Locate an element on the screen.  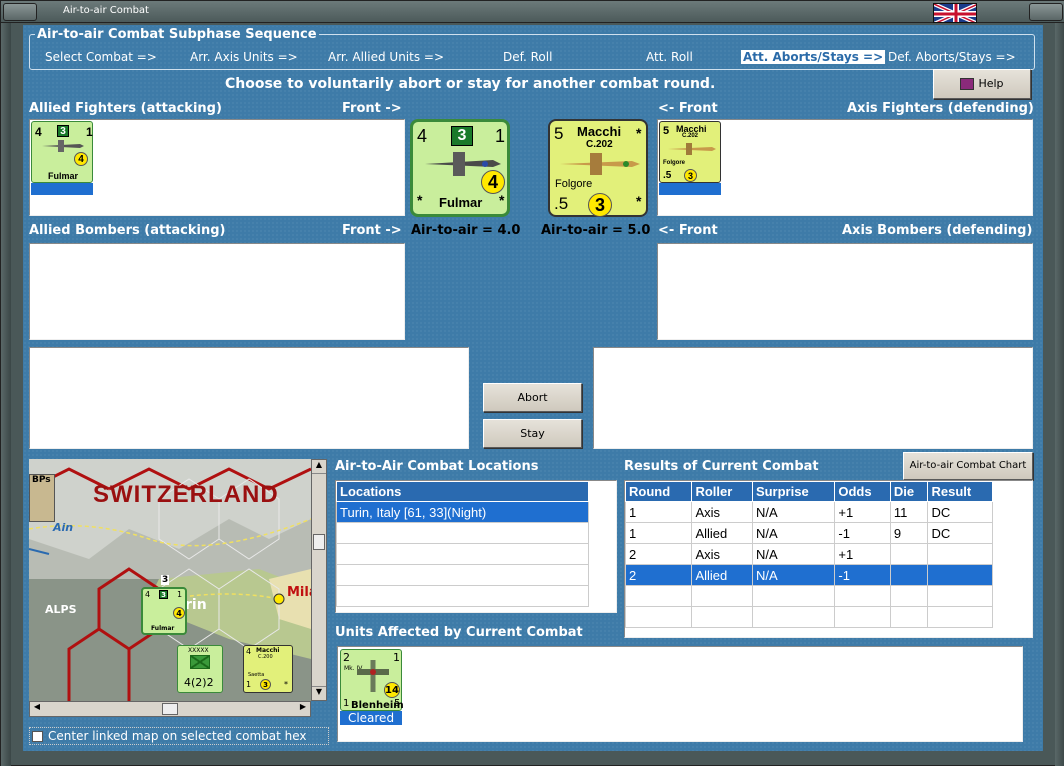
large-attack: 5 is located at coordinates (559, 133).